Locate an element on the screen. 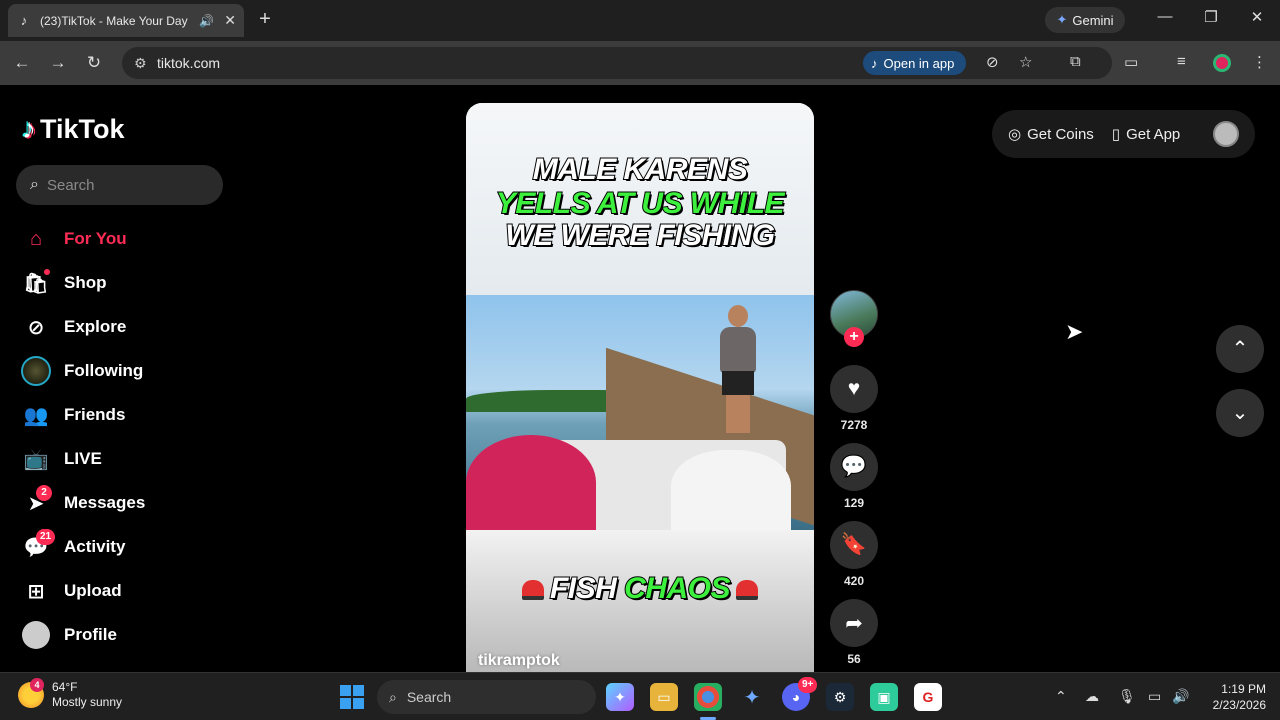 This screenshot has width=1280, height=720. tiktok-note-icon: ♪ is located at coordinates (29, 128).